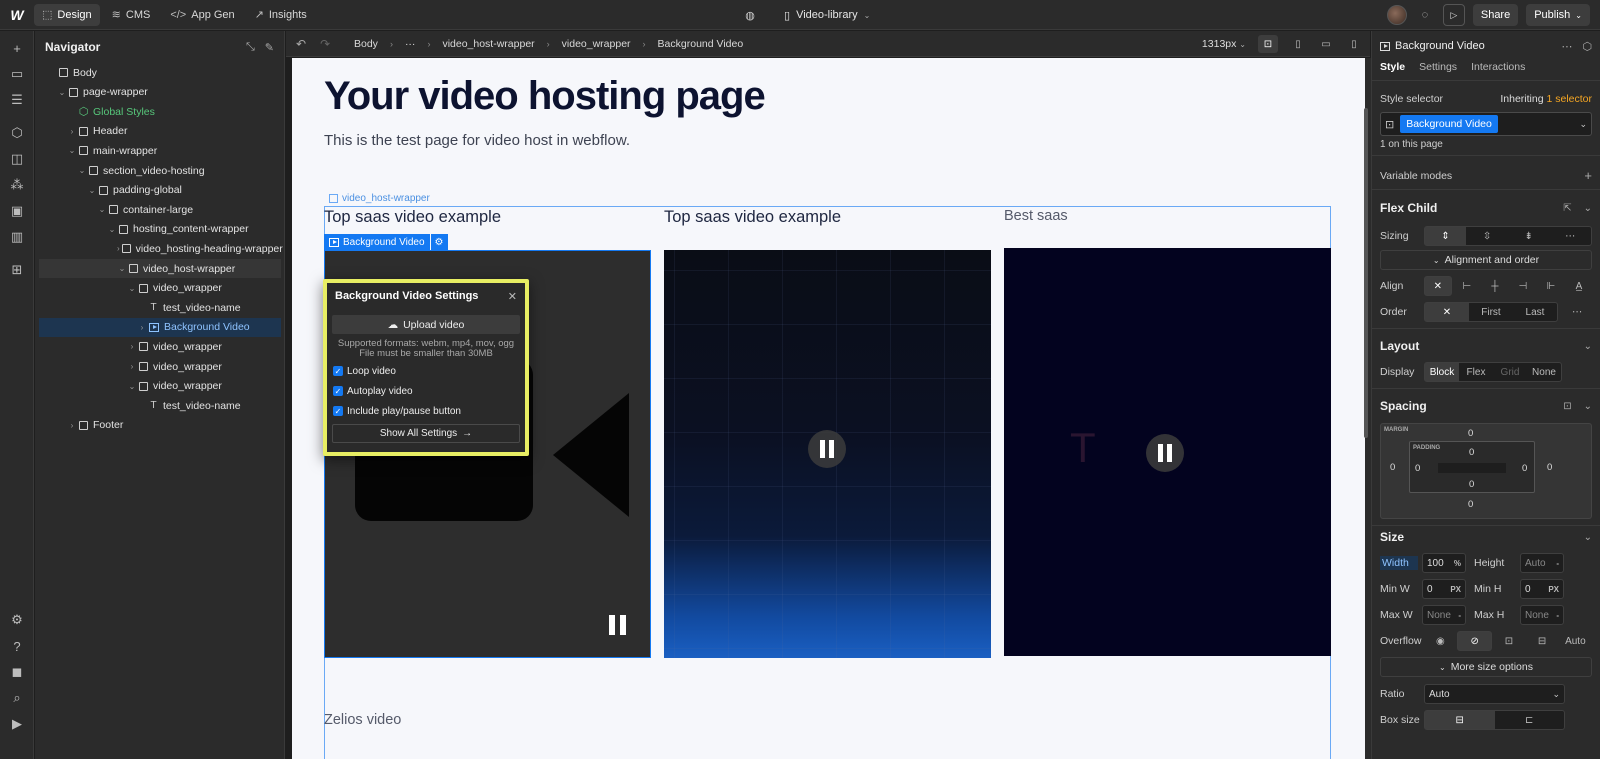 The width and height of the screenshot is (1600, 759). I want to click on pause-icon, so click(619, 626).